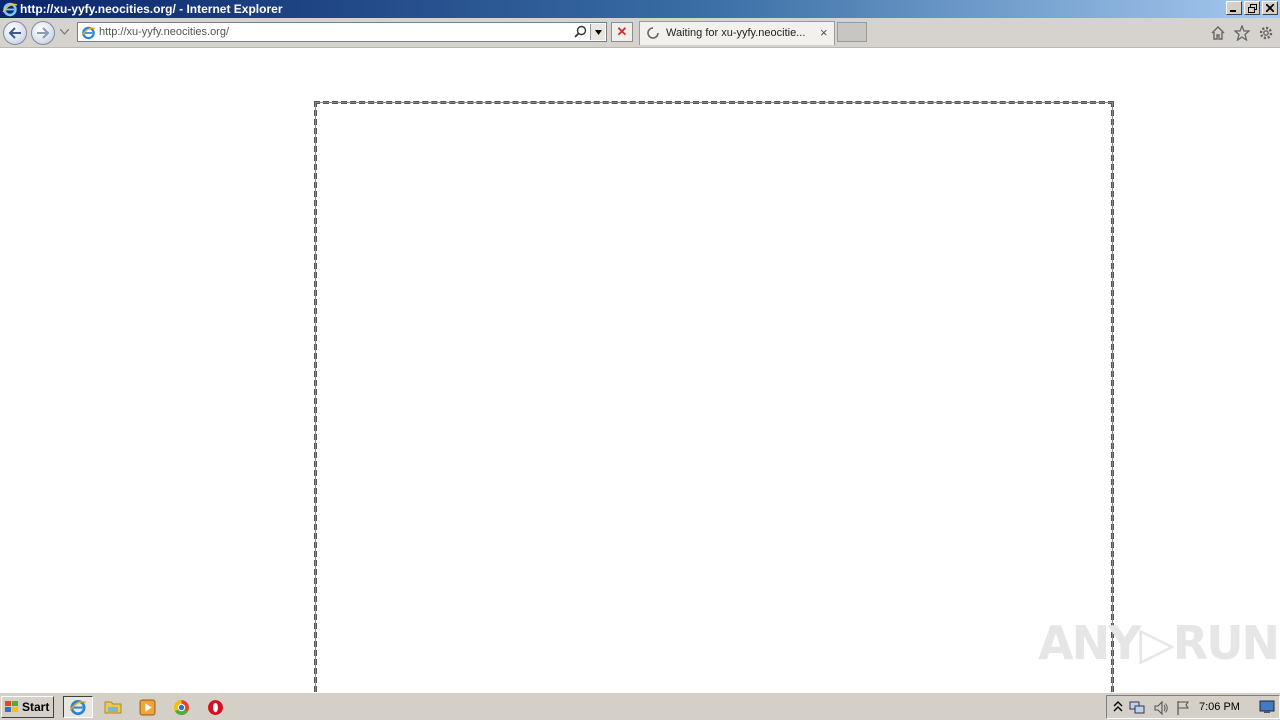  I want to click on search-icon, so click(580, 31).